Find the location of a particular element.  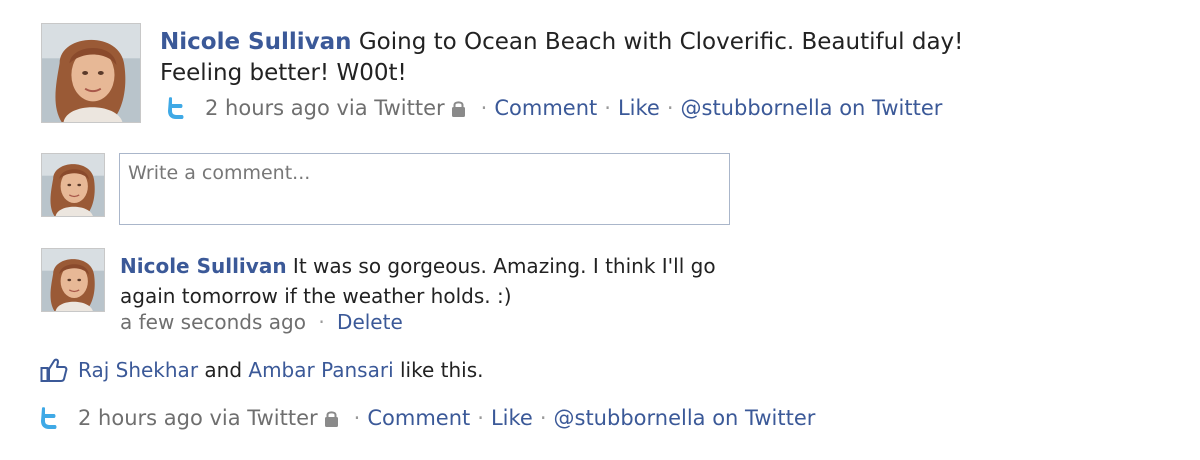

footer-like-link: Like is located at coordinates (512, 418).